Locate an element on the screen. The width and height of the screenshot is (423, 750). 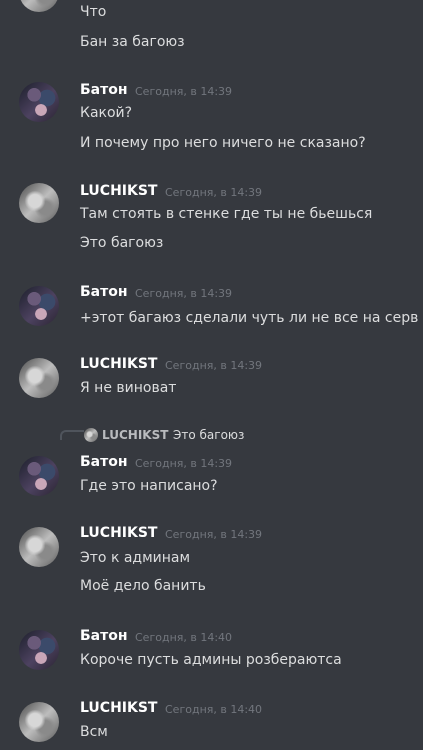
reply-text: Это багоюз is located at coordinates (208, 435).